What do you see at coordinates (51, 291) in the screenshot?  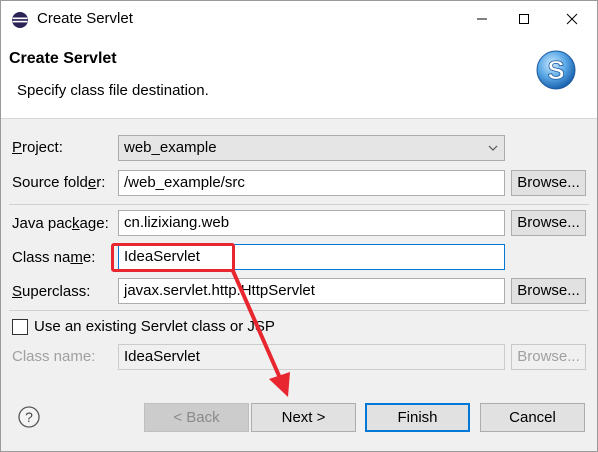 I see `superclass-label: Superclass:` at bounding box center [51, 291].